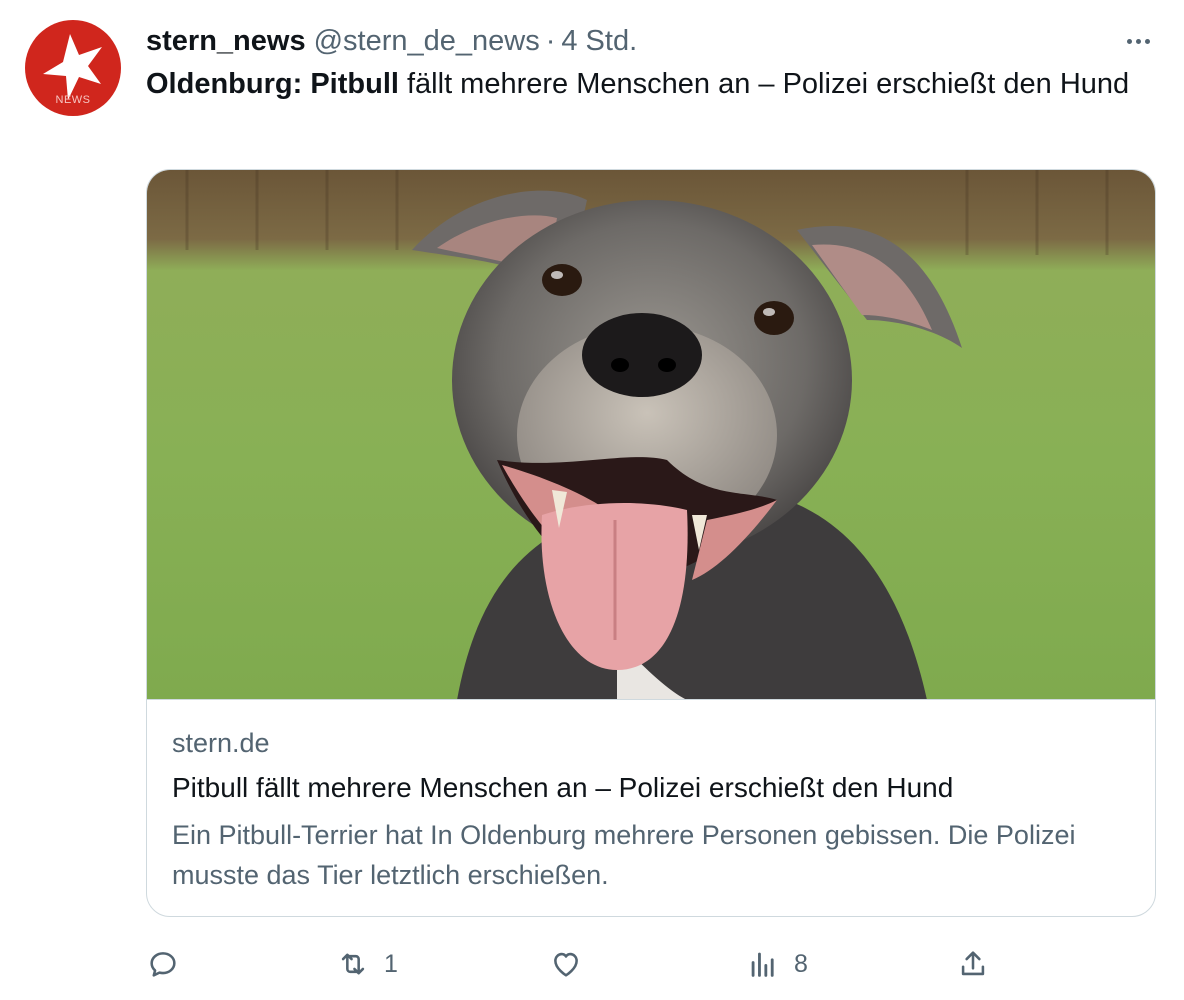 The width and height of the screenshot is (1184, 1000). Describe the element at coordinates (354, 84) in the screenshot. I see `tweet-text-bold-subject: Pitbull` at that location.